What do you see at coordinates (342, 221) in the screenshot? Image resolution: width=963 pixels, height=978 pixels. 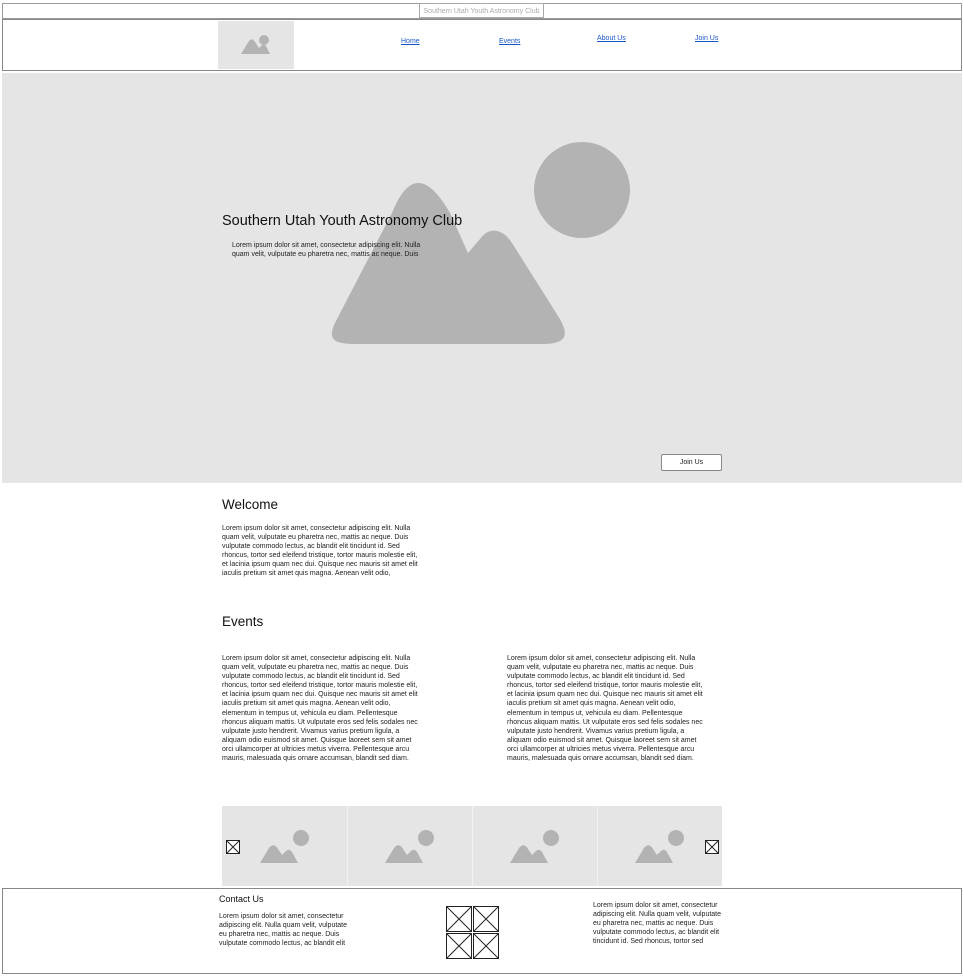 I see `hero-title: Southern Utah Youth Astronomy Club` at bounding box center [342, 221].